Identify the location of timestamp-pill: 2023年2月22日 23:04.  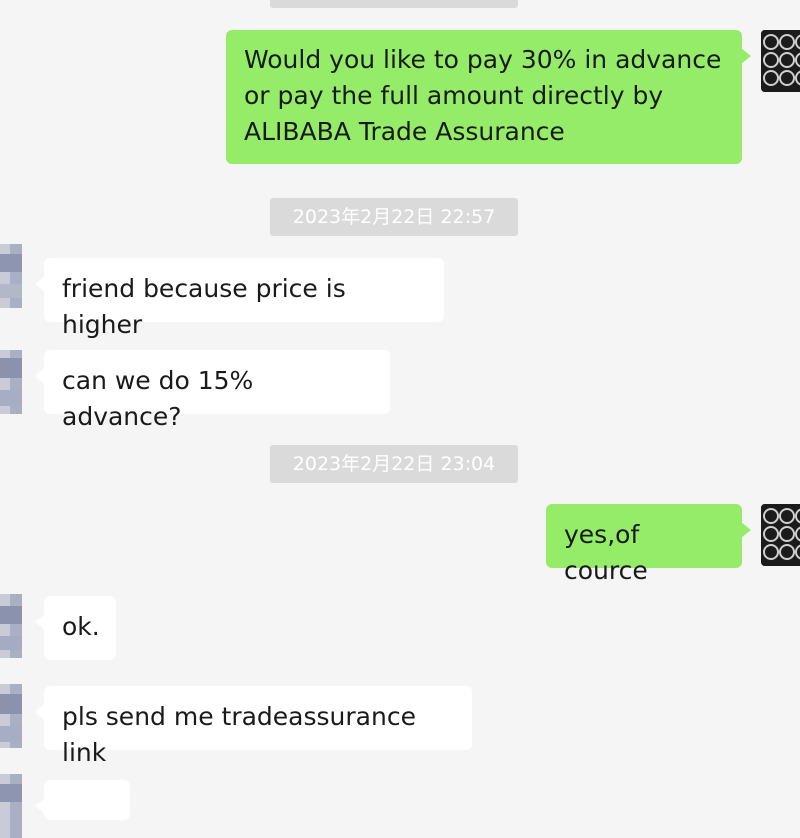
(394, 464).